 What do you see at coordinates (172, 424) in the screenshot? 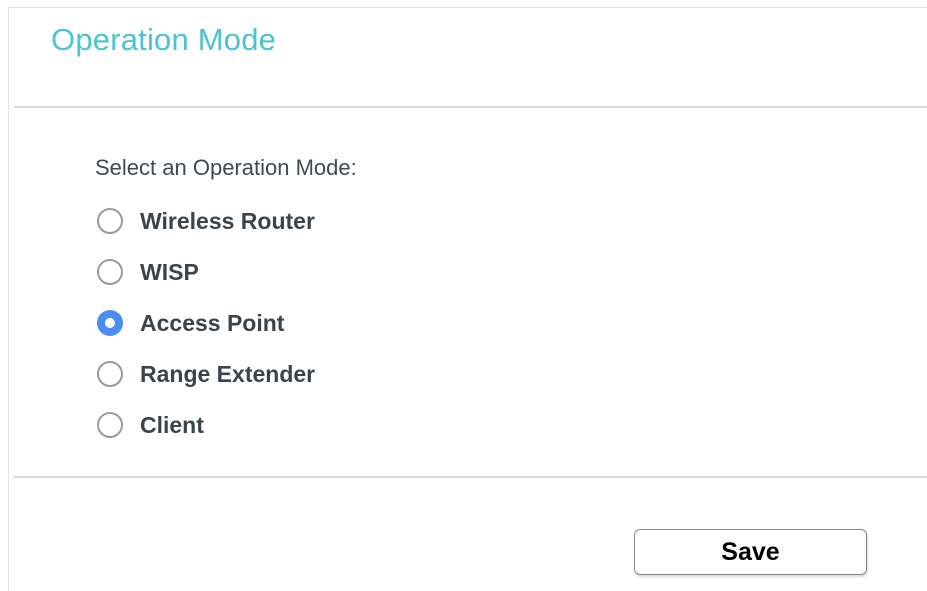
I see `option-label: Client` at bounding box center [172, 424].